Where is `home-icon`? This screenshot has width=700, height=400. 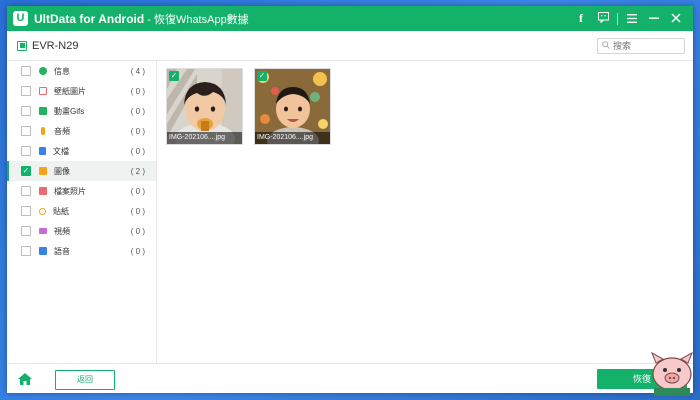 home-icon is located at coordinates (25, 379).